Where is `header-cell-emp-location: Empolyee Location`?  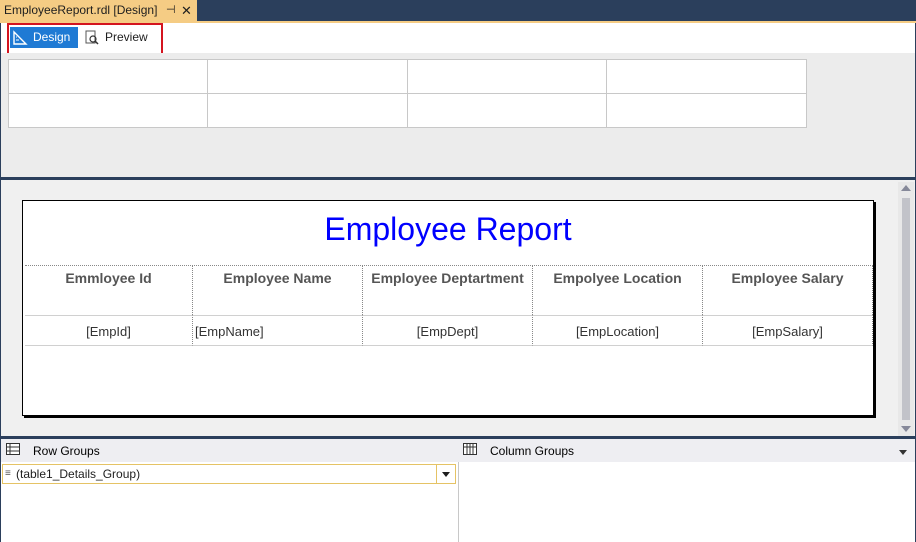
header-cell-emp-location: Empolyee Location is located at coordinates (618, 290).